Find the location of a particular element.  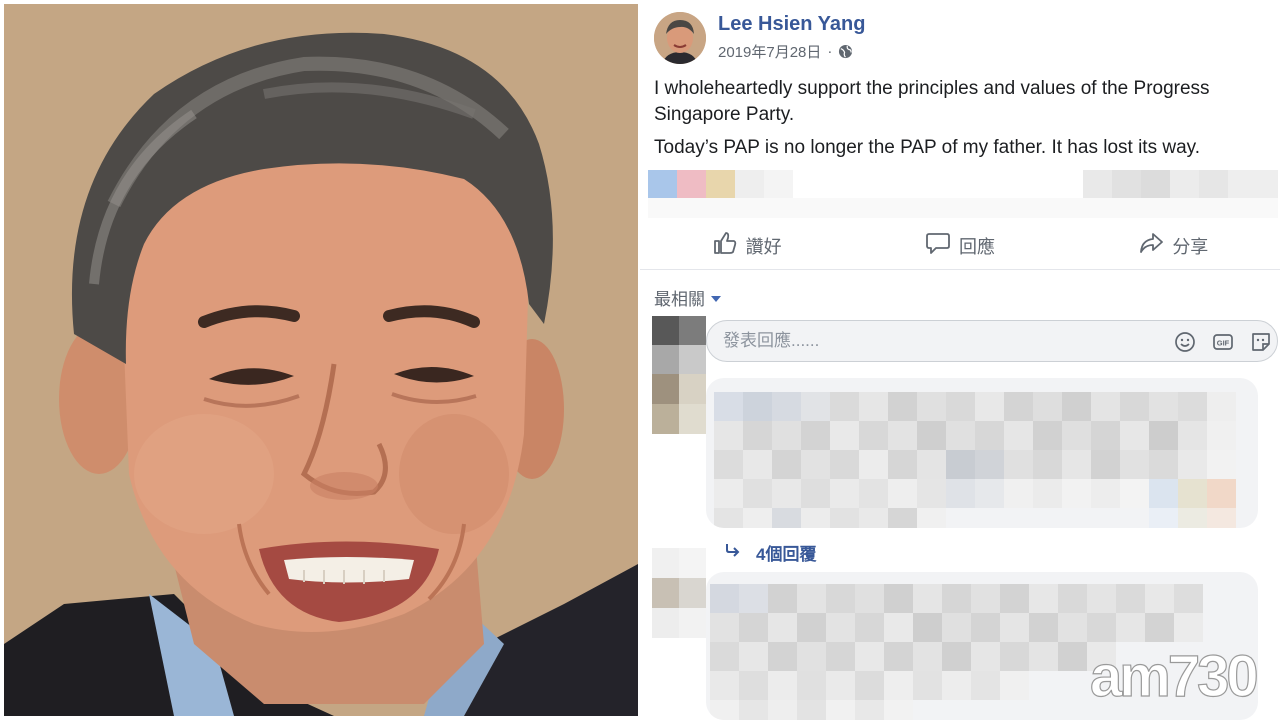

comment-bubble-pixelated is located at coordinates (982, 453).